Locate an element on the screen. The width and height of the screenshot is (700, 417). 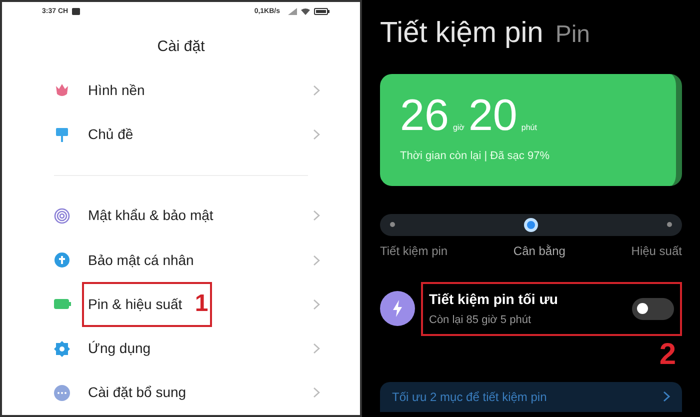
hours-value: 26 is located at coordinates (424, 116).